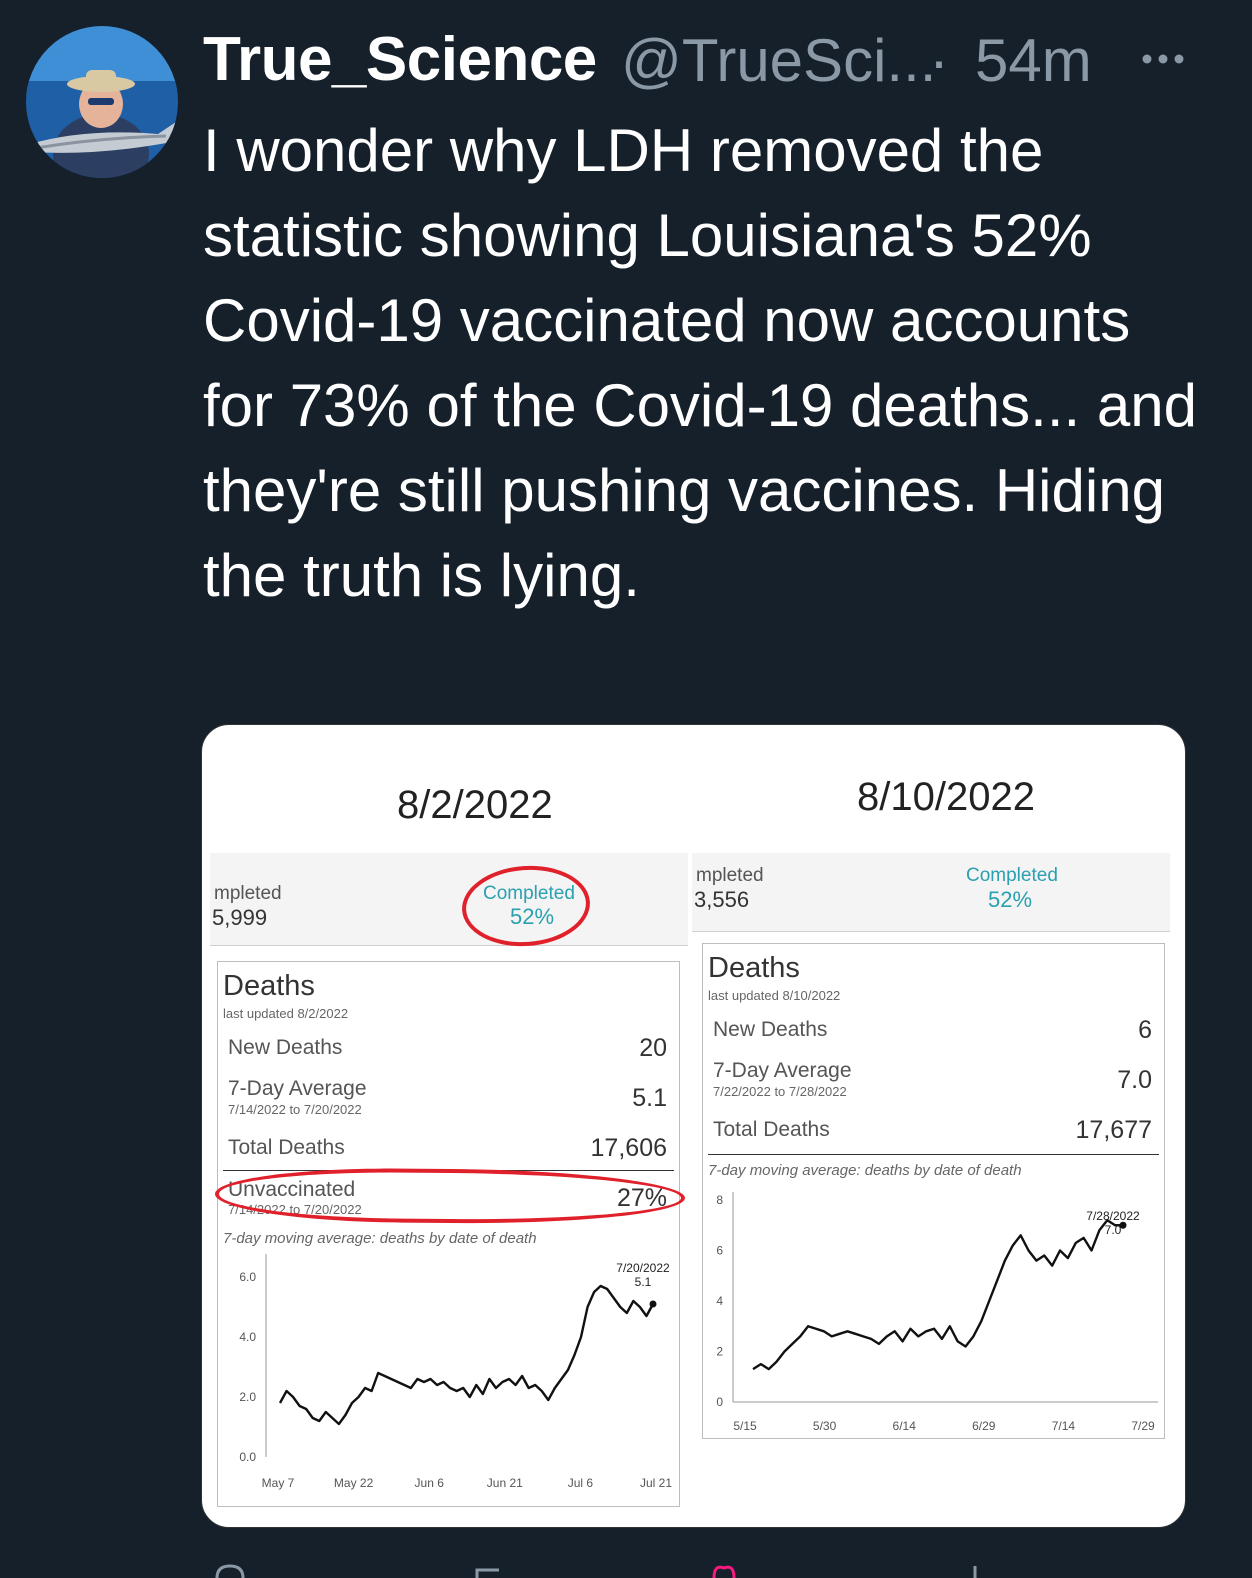  What do you see at coordinates (248, 893) in the screenshot?
I see `left-strip-label: mpleted` at bounding box center [248, 893].